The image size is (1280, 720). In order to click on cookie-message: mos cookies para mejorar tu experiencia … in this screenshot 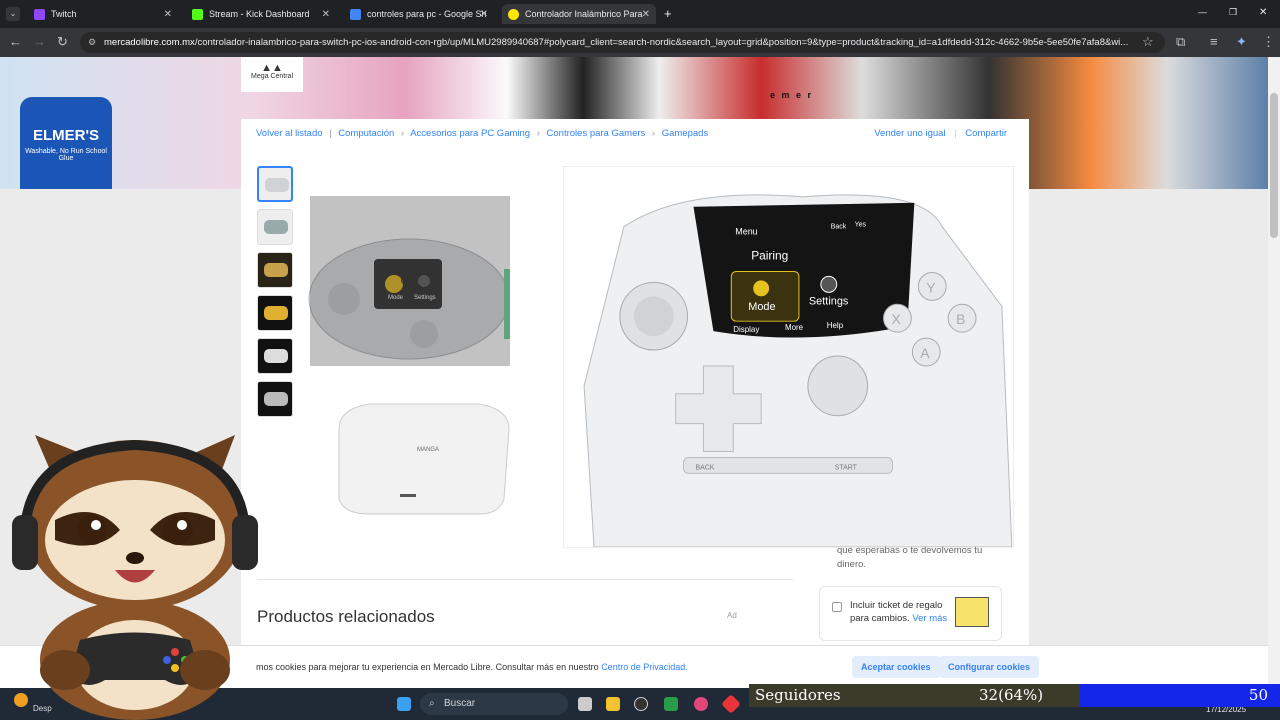, I will do `click(427, 667)`.